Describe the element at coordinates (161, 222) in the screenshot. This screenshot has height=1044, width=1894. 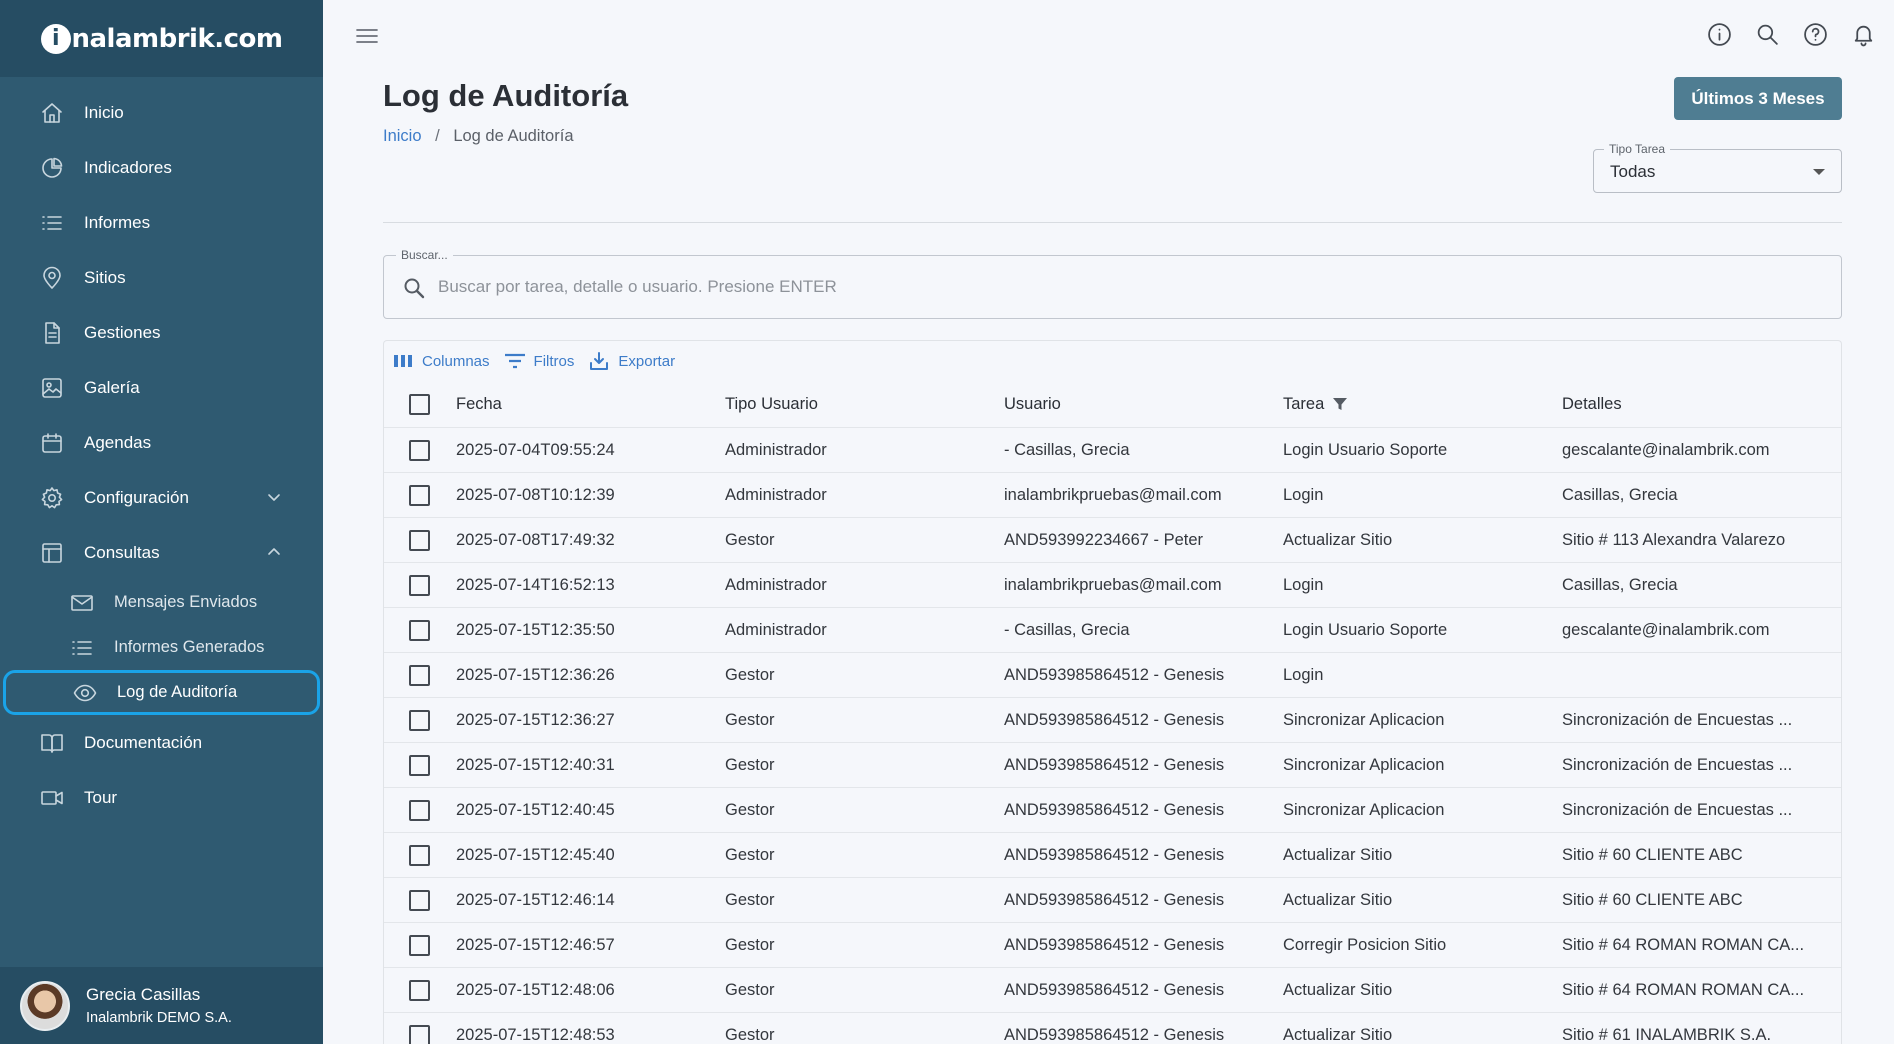
I see `sidebar-item-informes: Informes` at that location.